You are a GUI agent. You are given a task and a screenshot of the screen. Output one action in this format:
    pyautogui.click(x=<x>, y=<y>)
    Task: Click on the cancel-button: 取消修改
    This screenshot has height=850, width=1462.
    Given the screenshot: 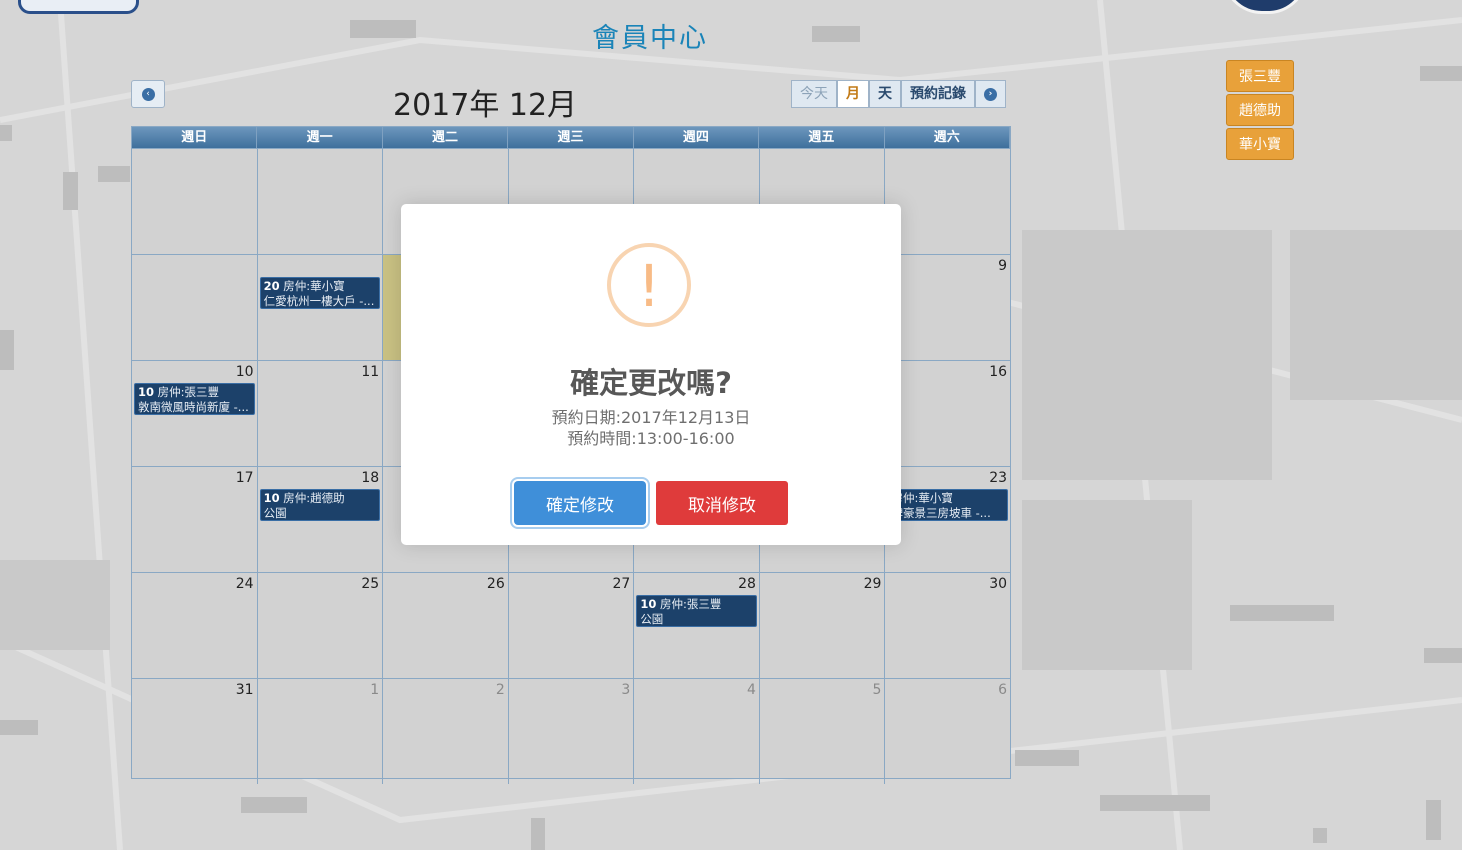 What is the action you would take?
    pyautogui.click(x=722, y=503)
    